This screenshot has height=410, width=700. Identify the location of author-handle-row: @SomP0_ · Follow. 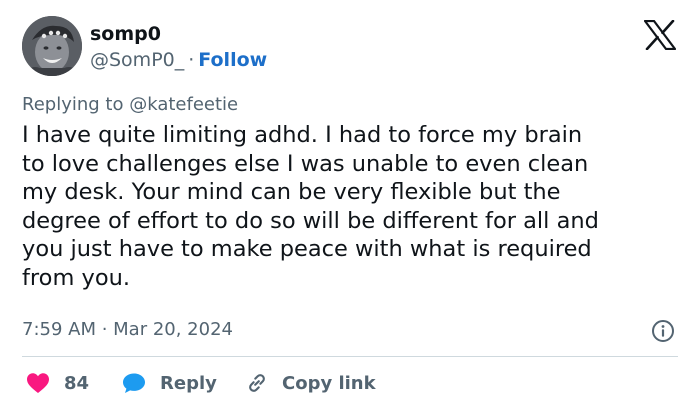
(178, 60).